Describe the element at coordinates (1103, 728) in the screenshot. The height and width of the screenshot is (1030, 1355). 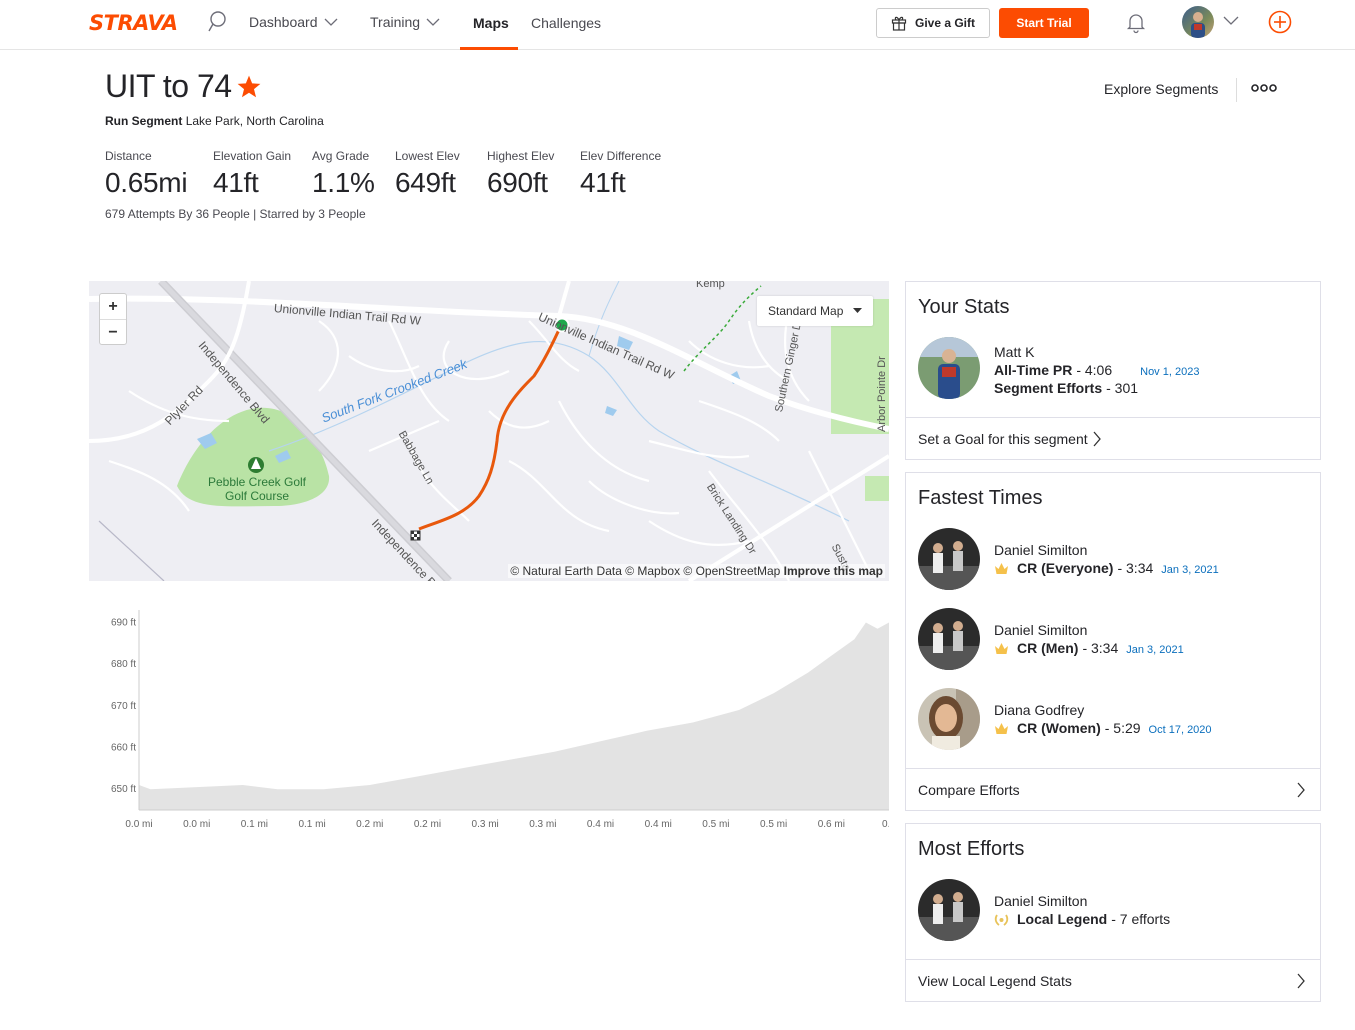
I see `cr-row: CR (Women) - 5:29 Oct 17, 2020` at that location.